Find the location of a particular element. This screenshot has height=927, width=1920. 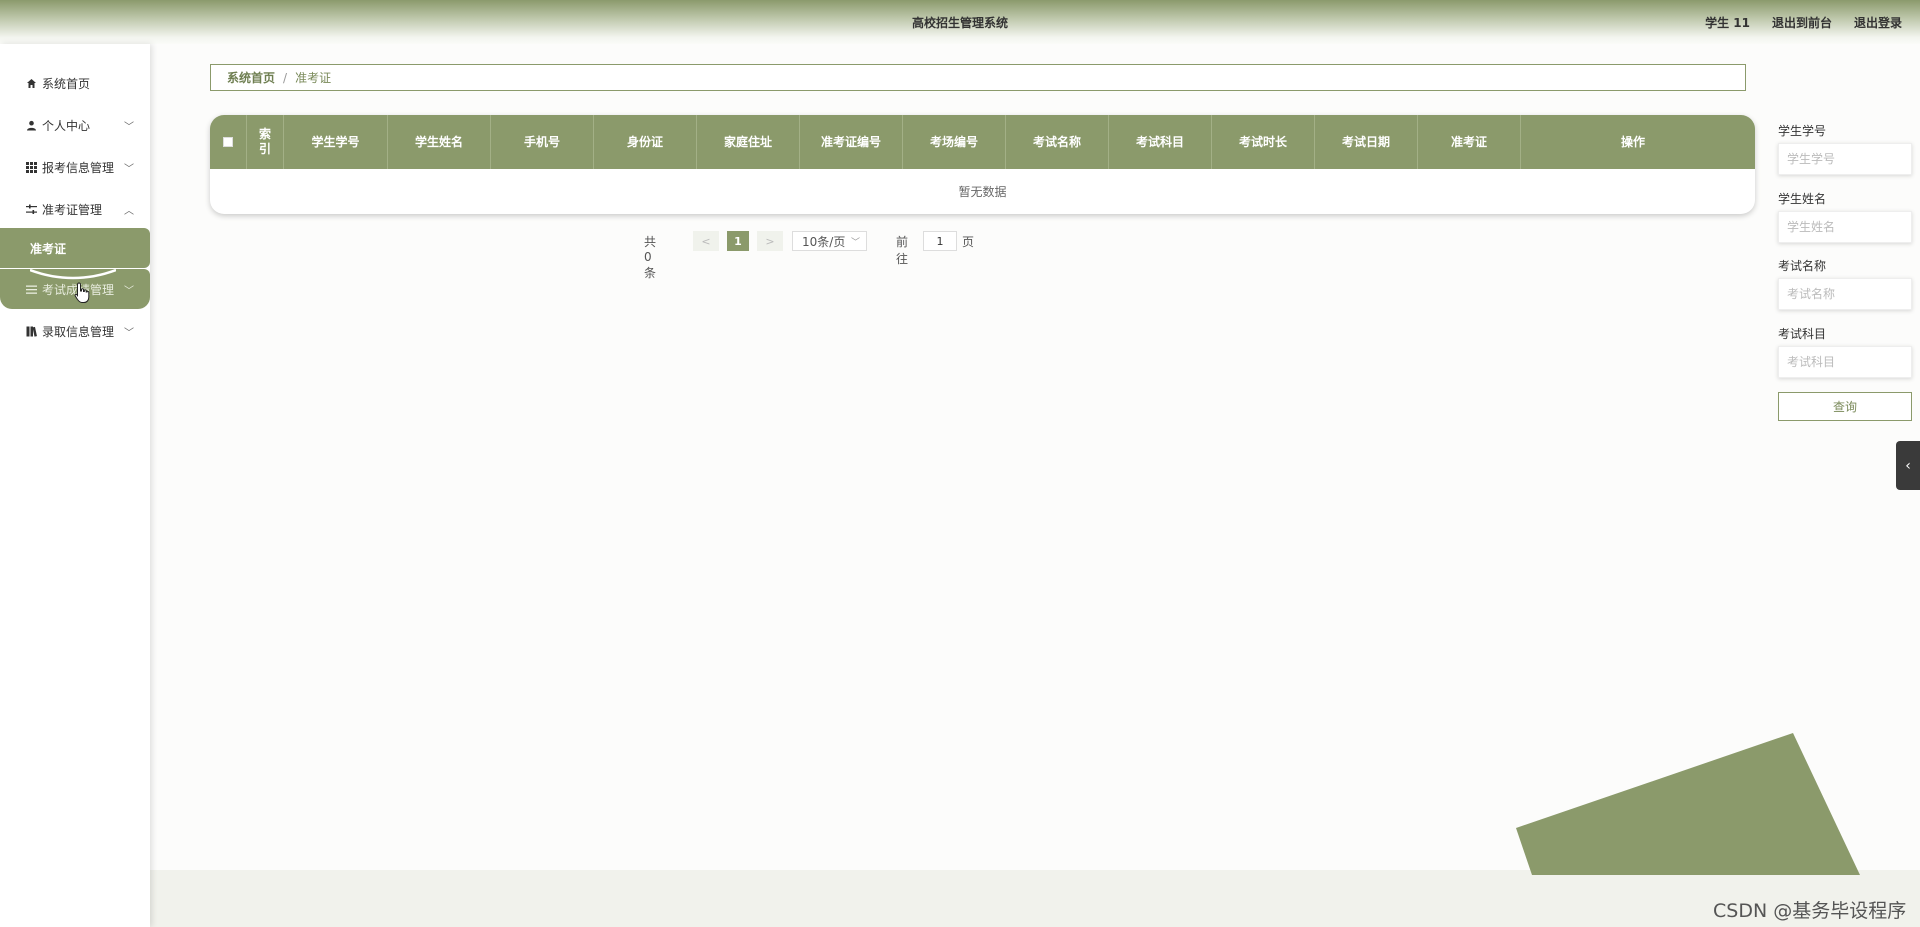

goto-page-input is located at coordinates (940, 241).